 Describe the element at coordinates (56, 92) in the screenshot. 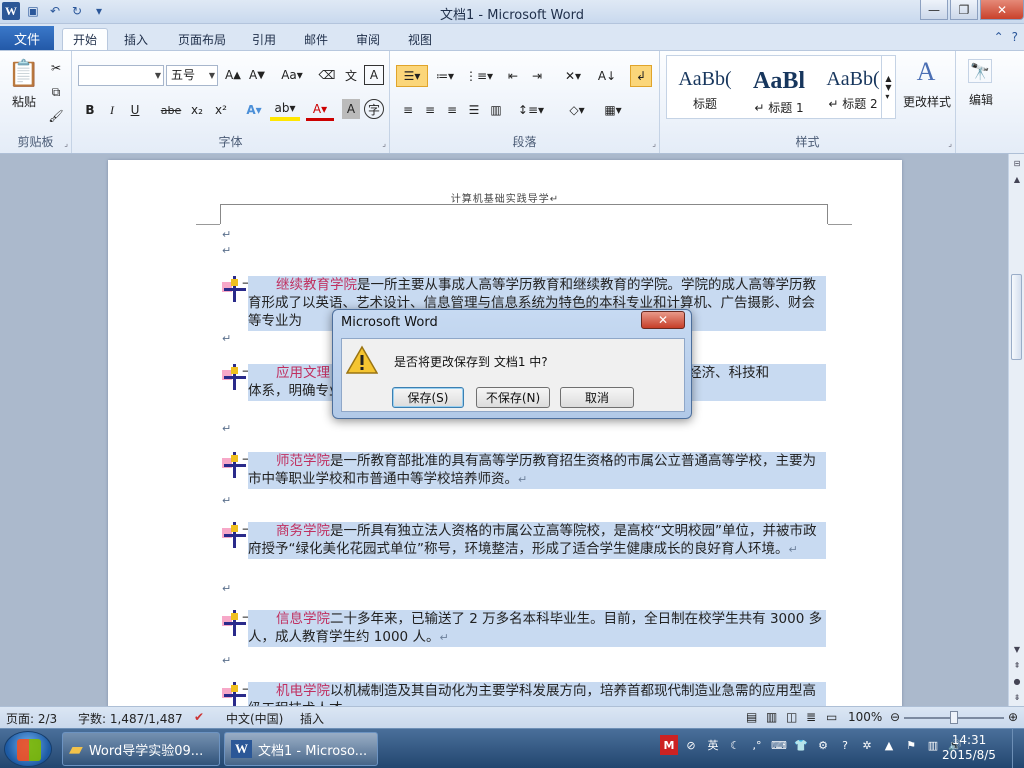

I see `copy-icon: ⧉` at that location.